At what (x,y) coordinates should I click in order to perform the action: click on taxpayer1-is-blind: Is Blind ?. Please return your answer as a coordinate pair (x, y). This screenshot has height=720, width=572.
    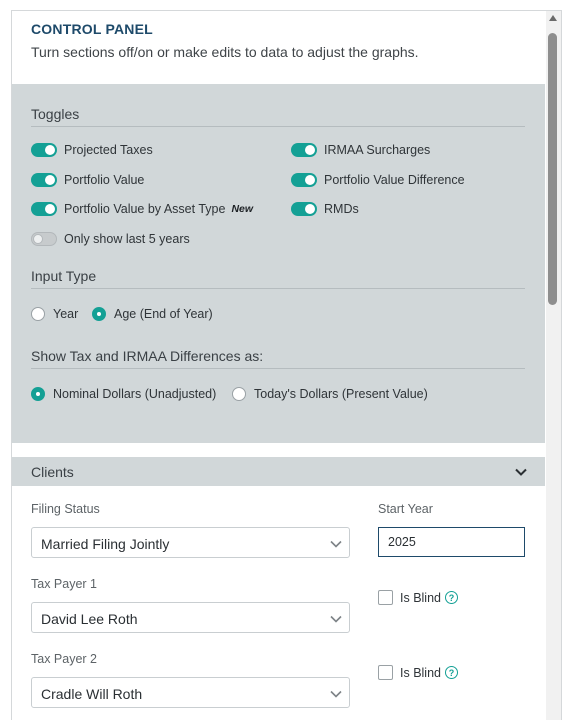
    Looking at the image, I should click on (418, 597).